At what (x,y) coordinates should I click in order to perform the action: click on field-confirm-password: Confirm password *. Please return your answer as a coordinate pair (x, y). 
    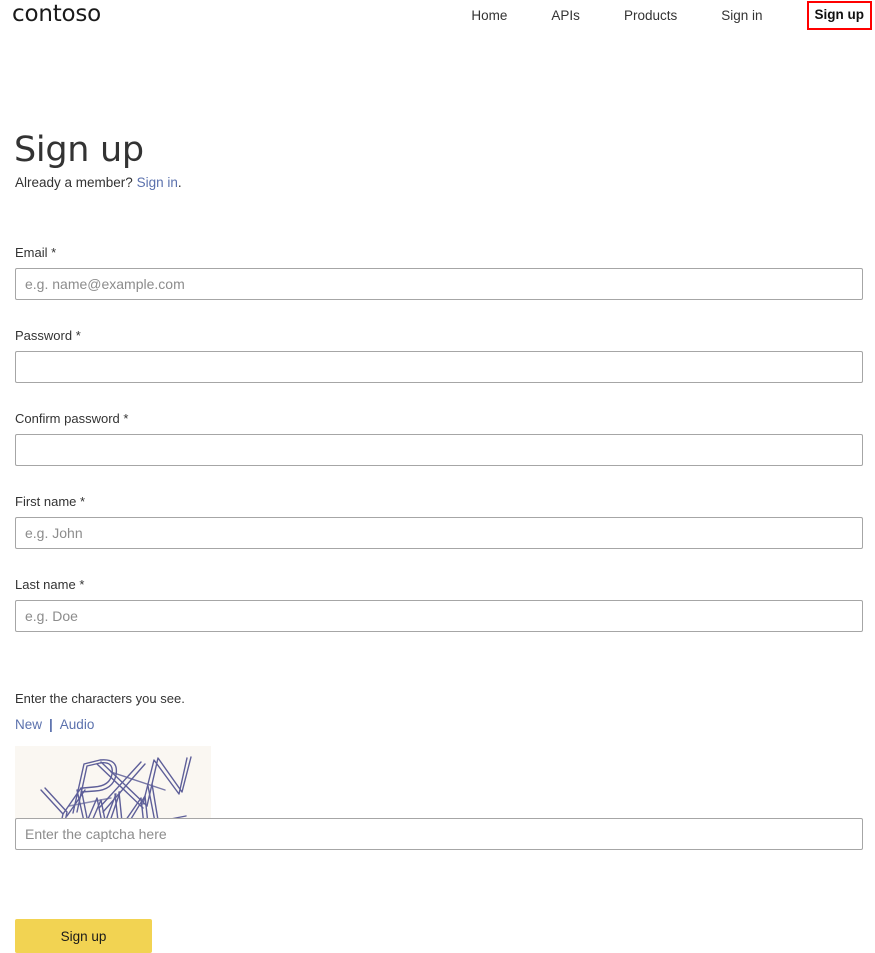
    Looking at the image, I should click on (439, 438).